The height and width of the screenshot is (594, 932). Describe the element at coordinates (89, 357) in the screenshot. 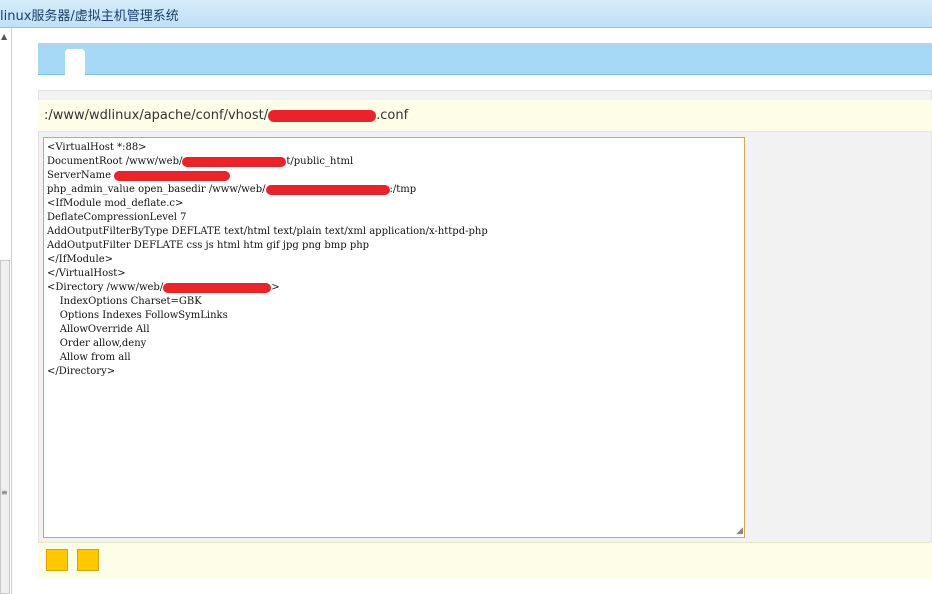

I see `code-line: Allow from all` at that location.